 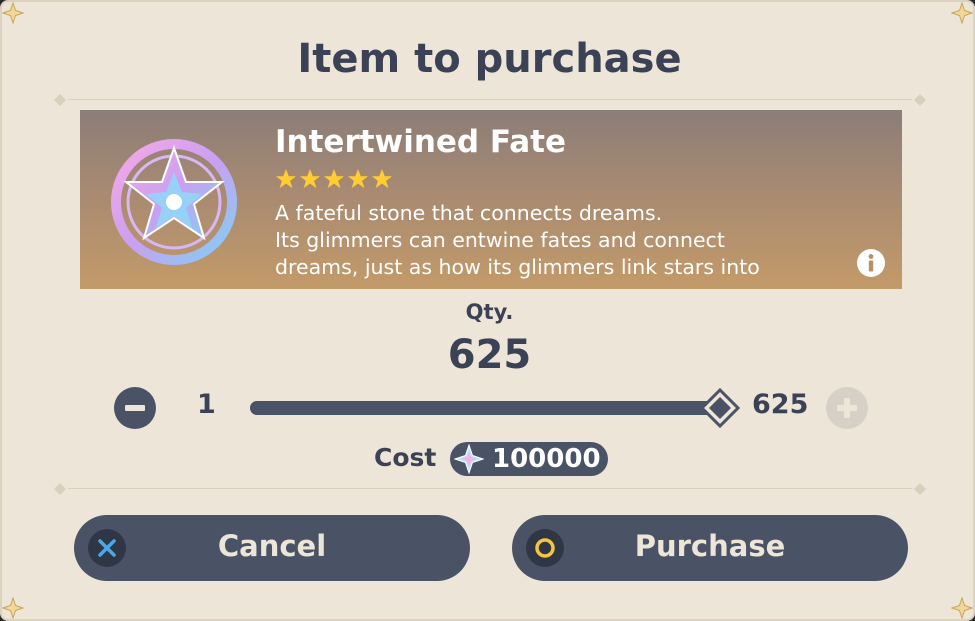 I want to click on cost-value: 100000, so click(x=546, y=459).